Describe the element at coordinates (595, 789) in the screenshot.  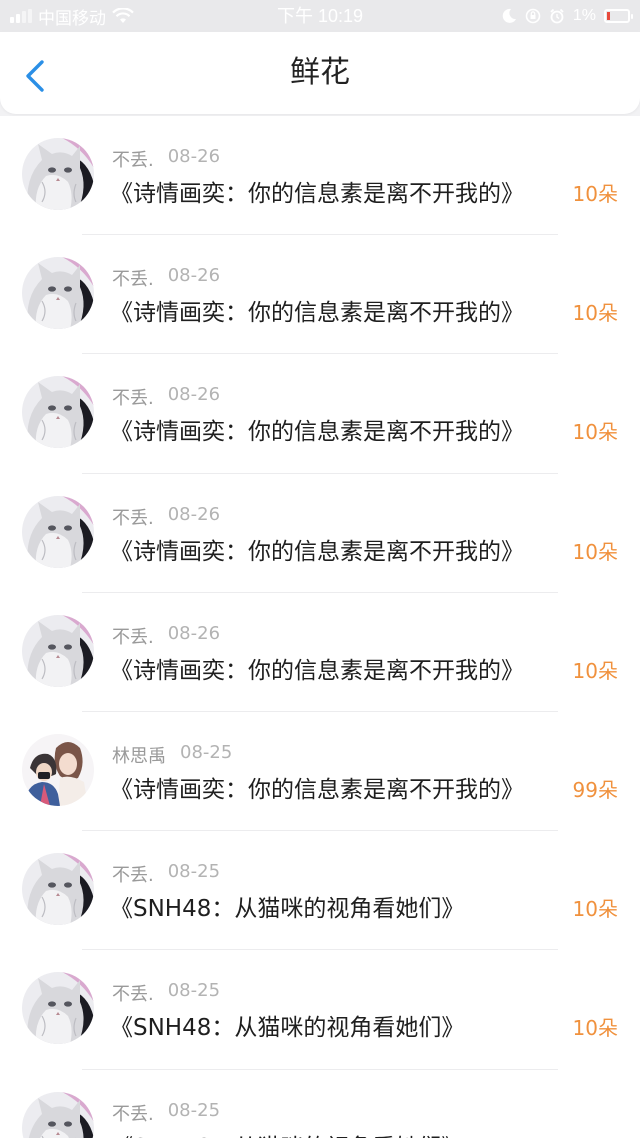
I see `flower-count: 99朵` at that location.